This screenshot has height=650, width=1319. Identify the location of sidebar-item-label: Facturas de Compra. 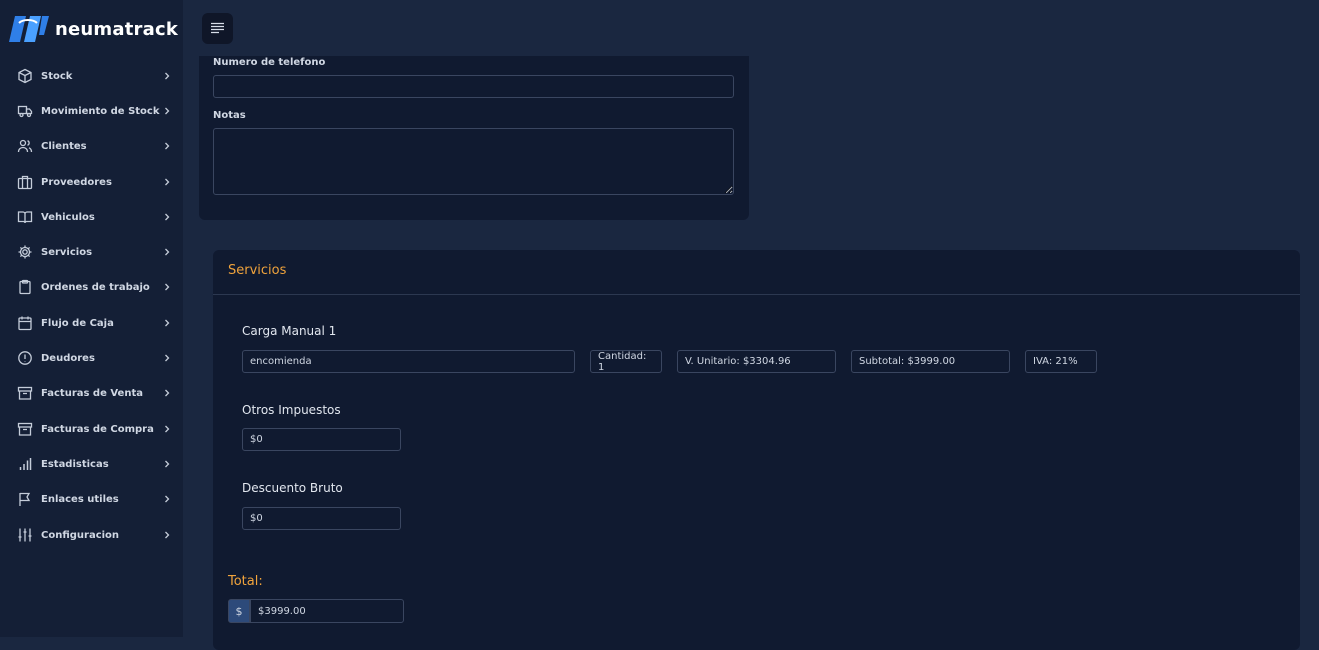
(97, 429).